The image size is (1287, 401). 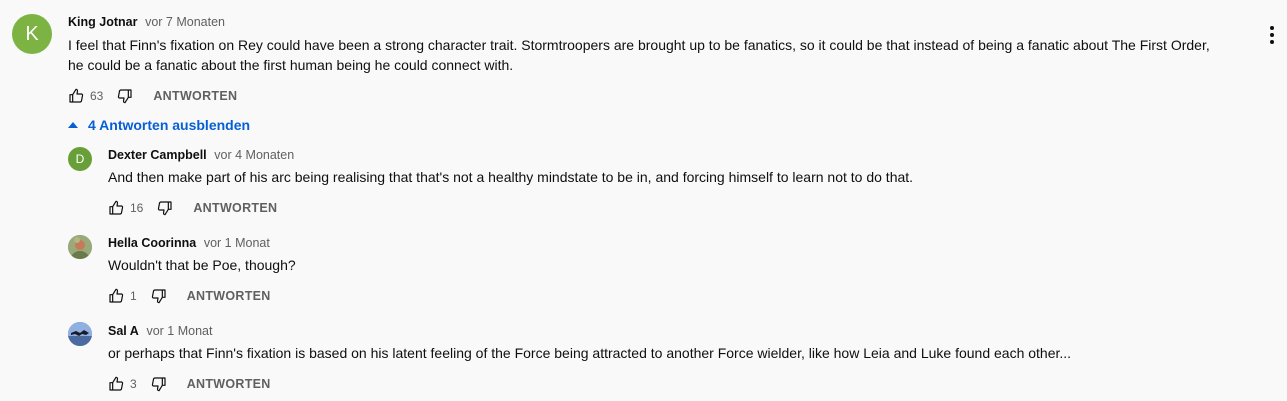 I want to click on avatar: K, so click(x=32, y=34).